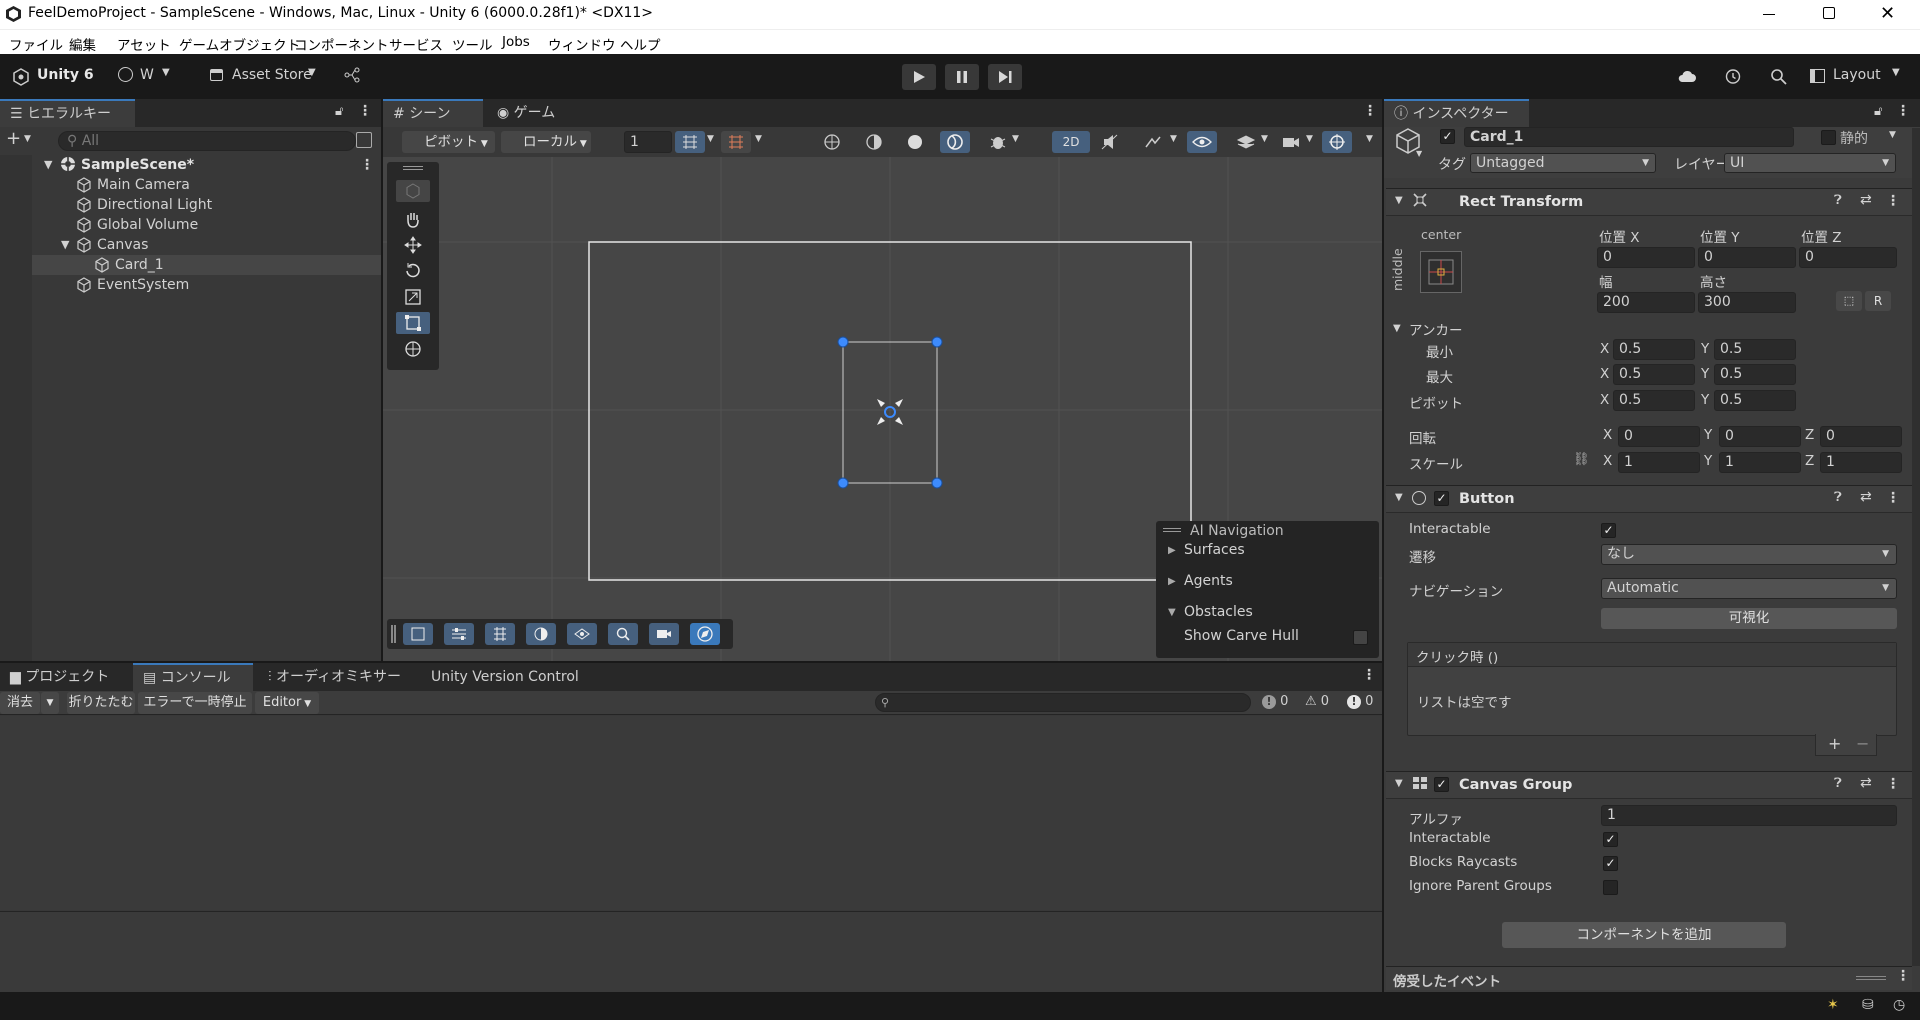 The height and width of the screenshot is (1020, 1920). I want to click on pos-z-input: 0, so click(1848, 257).